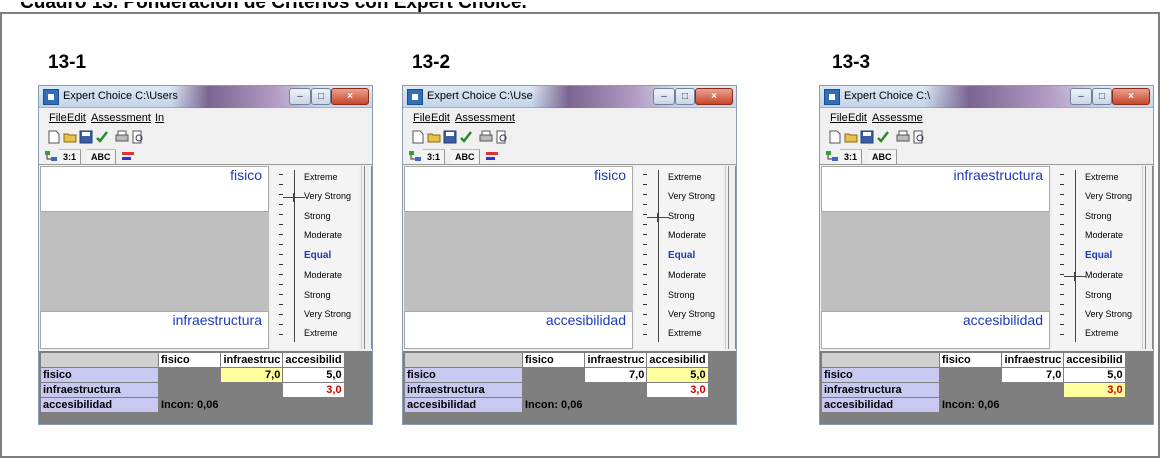  Describe the element at coordinates (159, 118) in the screenshot. I see `menu-item: In` at that location.